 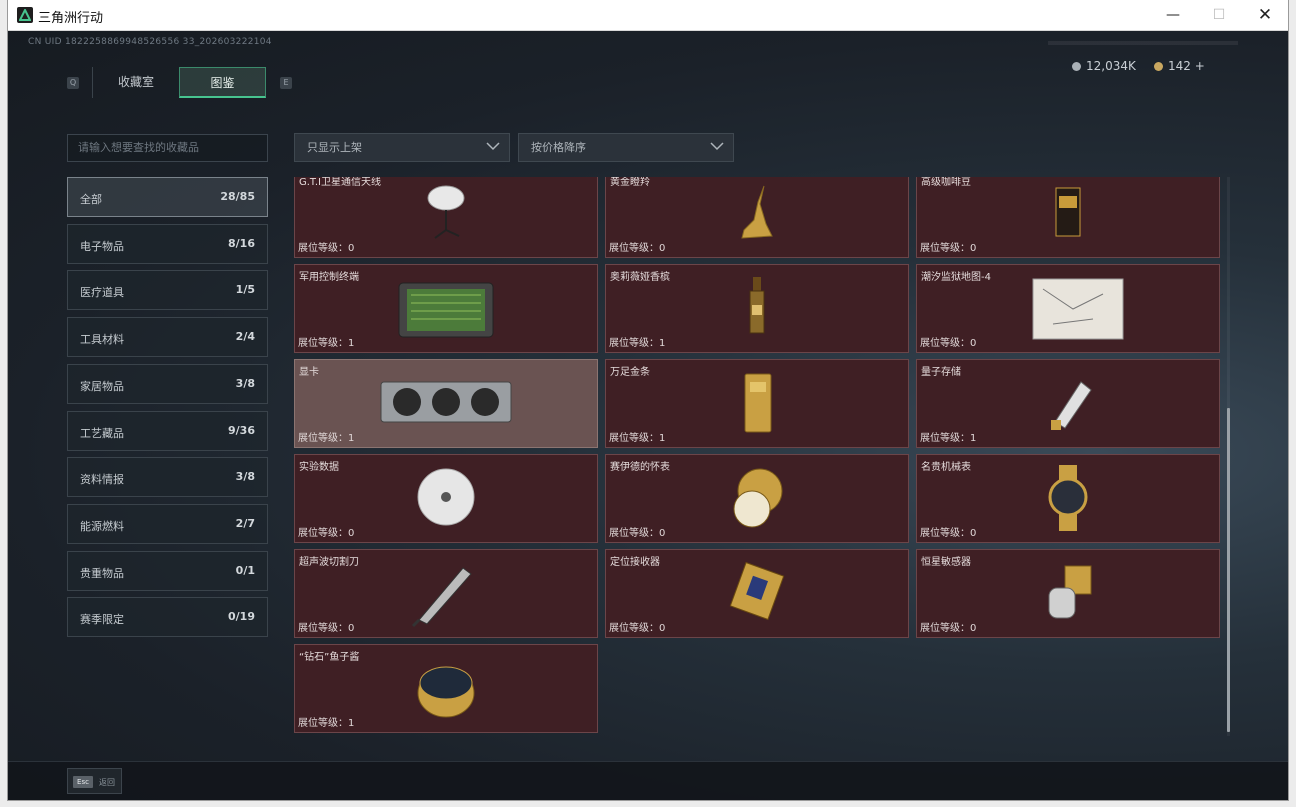 What do you see at coordinates (167, 617) in the screenshot?
I see `category-item: 赛季限定 0/19` at bounding box center [167, 617].